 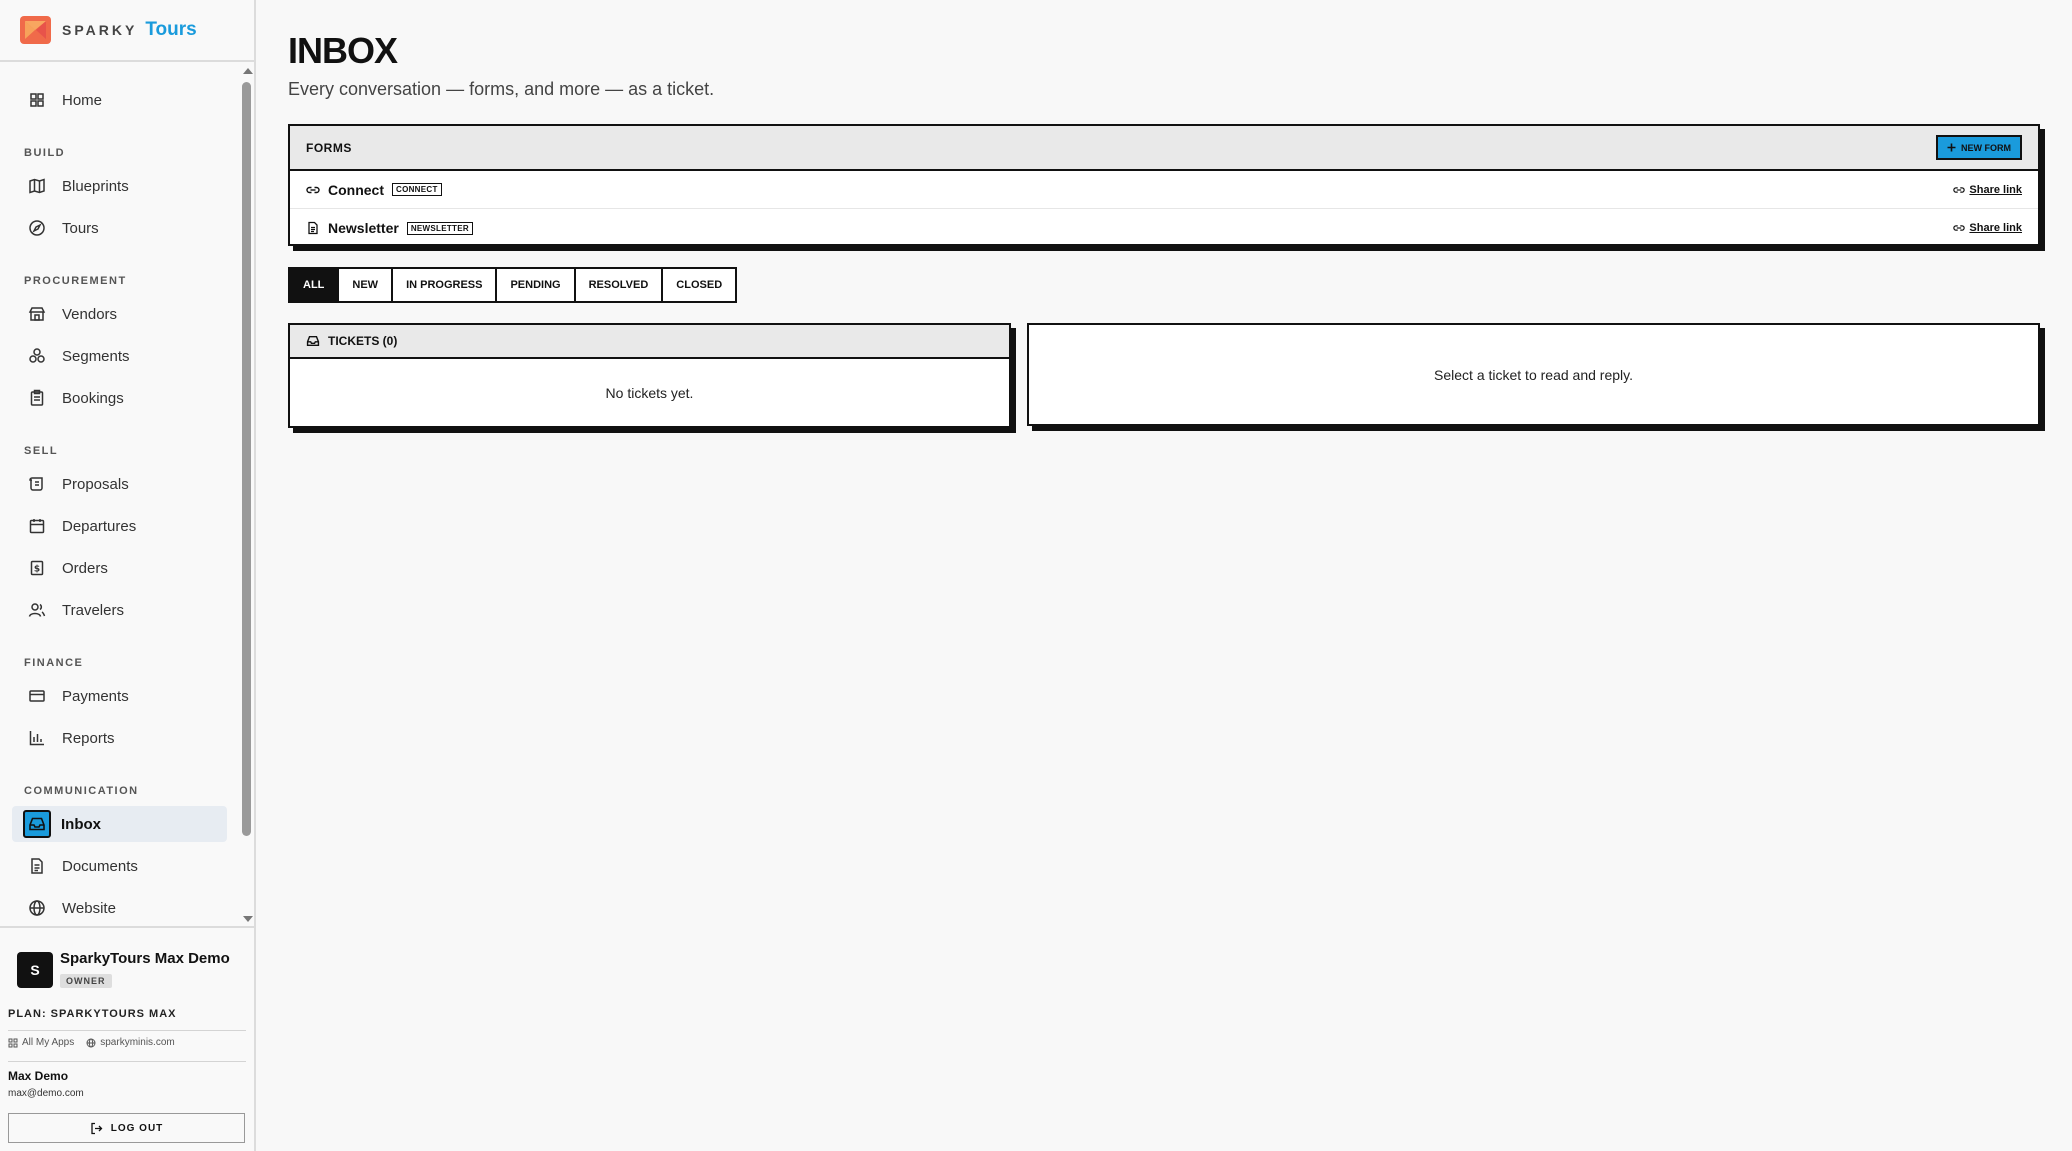 I want to click on map-icon, so click(x=37, y=186).